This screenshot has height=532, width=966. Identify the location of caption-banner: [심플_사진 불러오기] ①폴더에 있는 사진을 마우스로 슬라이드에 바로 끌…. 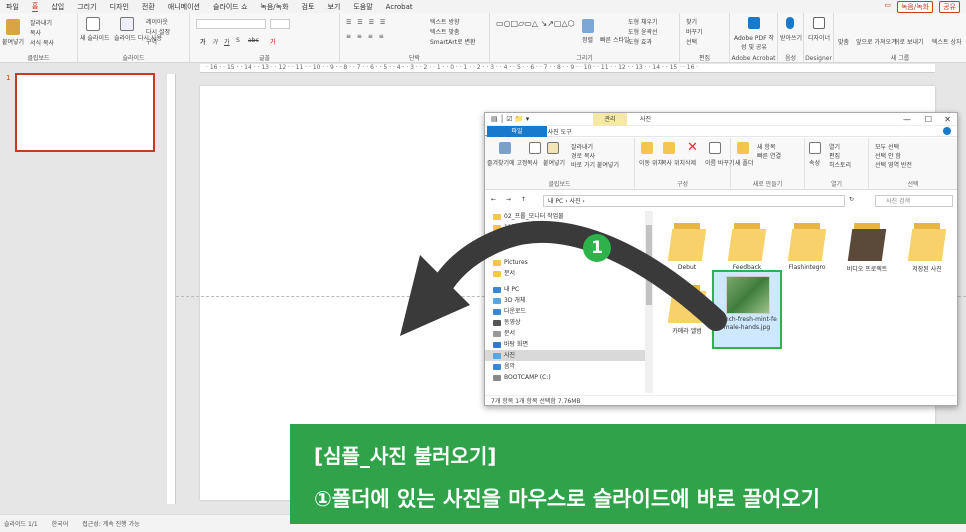
(628, 474).